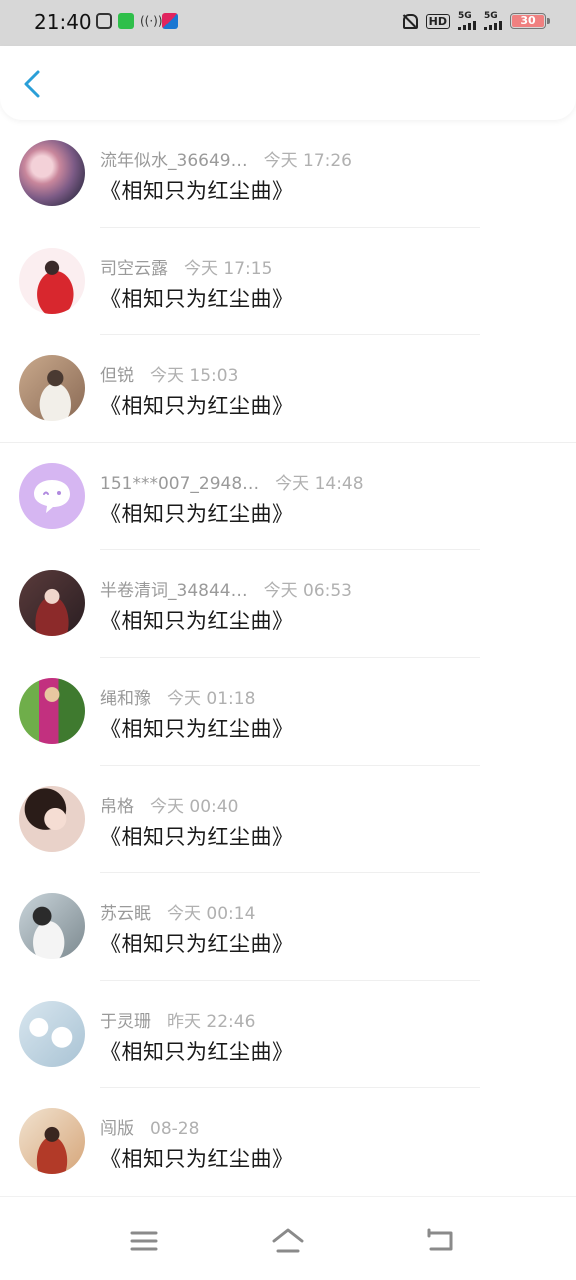 This screenshot has width=576, height=1280. What do you see at coordinates (288, 1142) in the screenshot?
I see `list-item: 闯版 08-28 《相知只为红尘曲》` at bounding box center [288, 1142].